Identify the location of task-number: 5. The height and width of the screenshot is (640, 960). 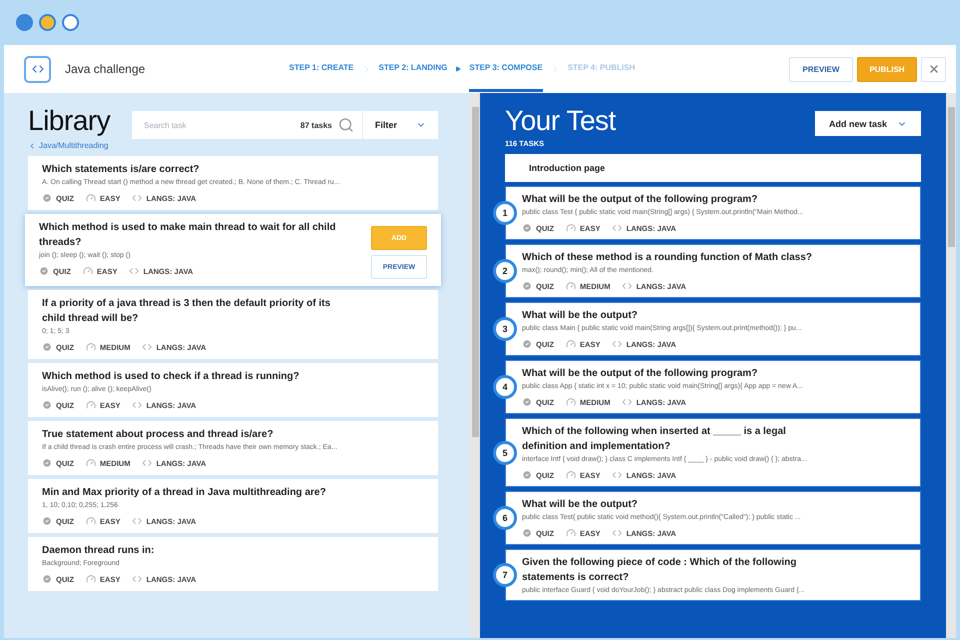
(505, 452).